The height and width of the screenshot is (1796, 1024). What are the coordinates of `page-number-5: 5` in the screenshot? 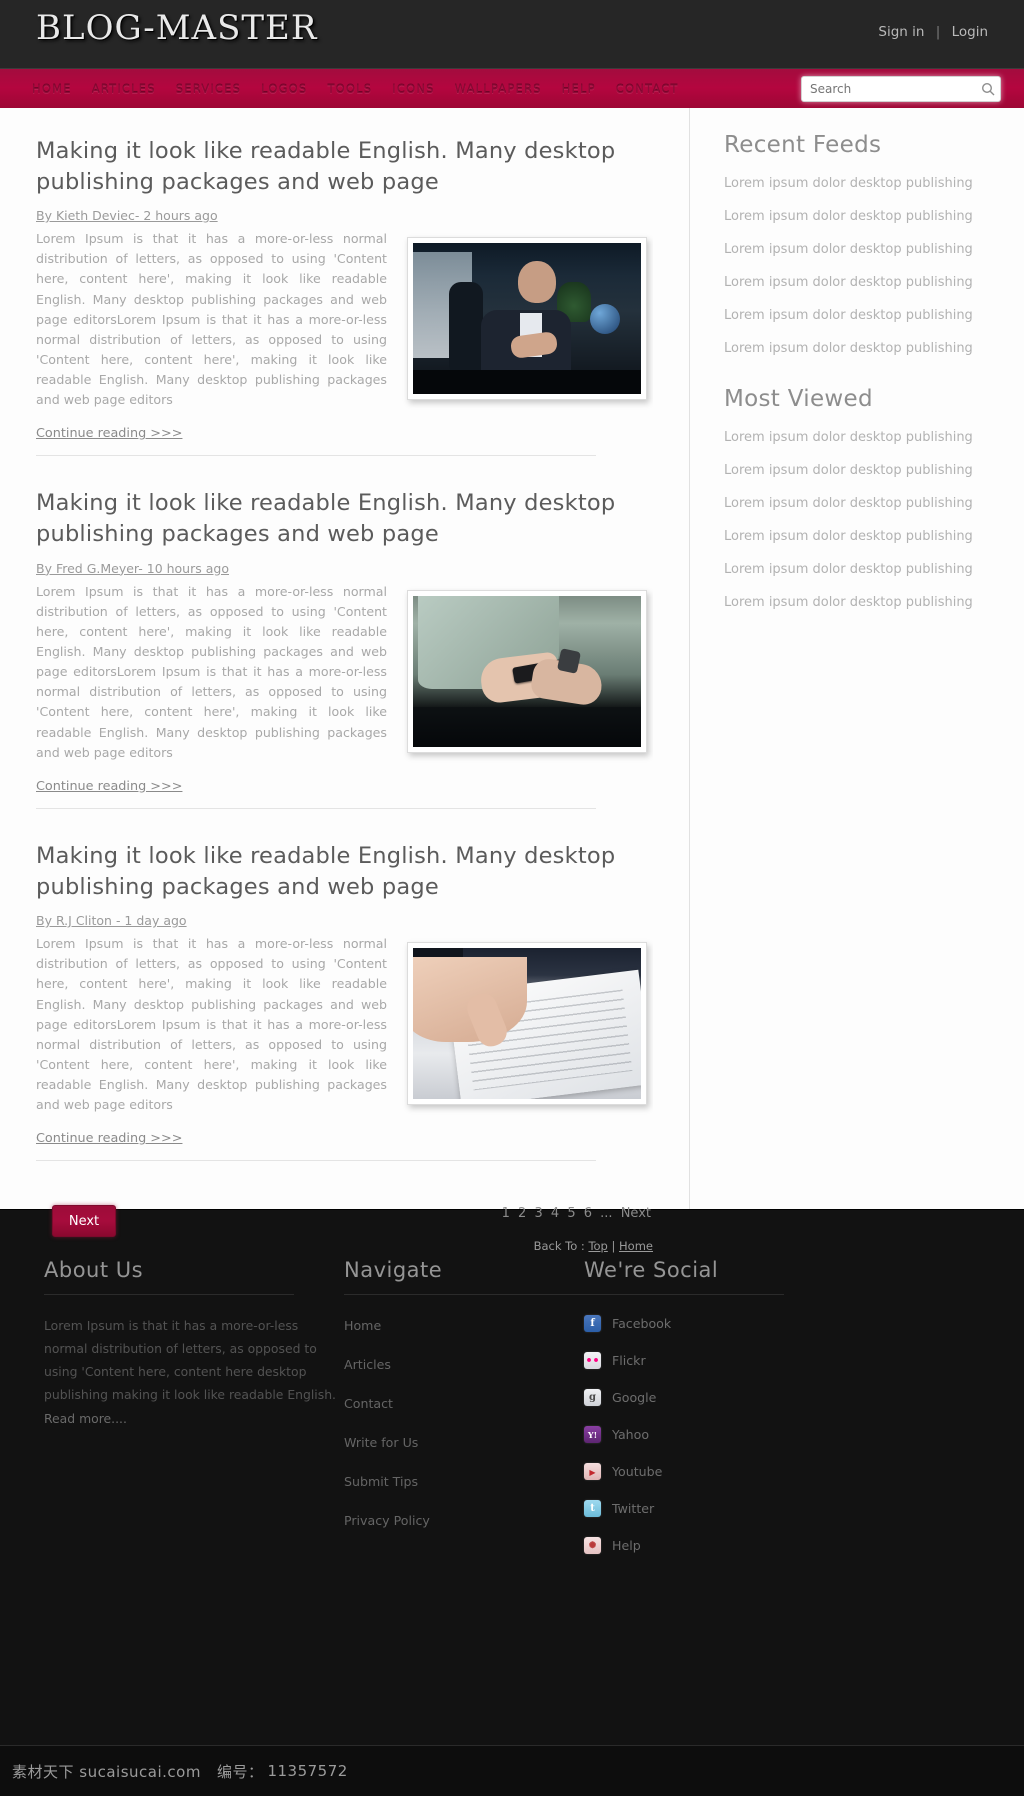 It's located at (571, 1213).